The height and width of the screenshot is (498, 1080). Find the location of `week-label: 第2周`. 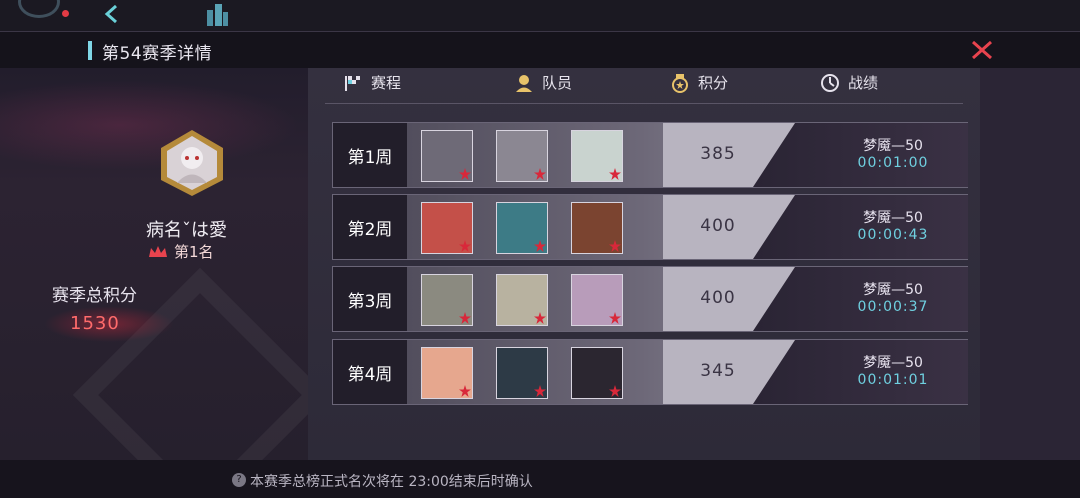

week-label: 第2周 is located at coordinates (370, 227).